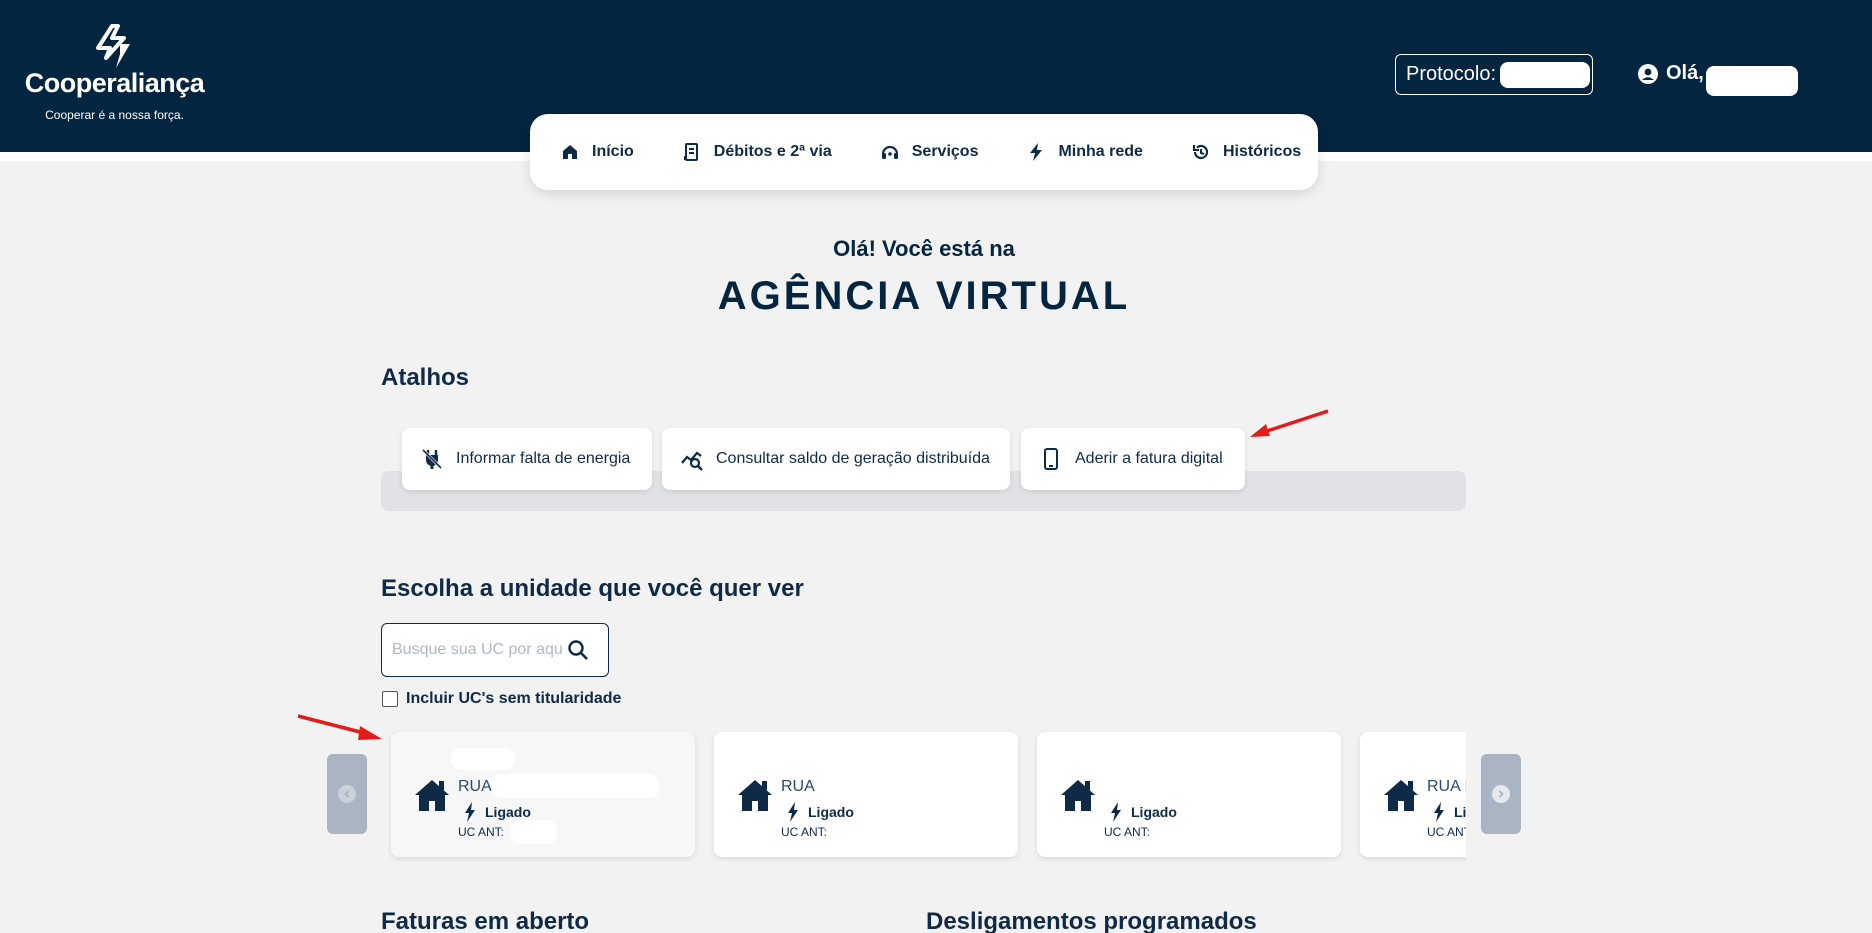 The image size is (1872, 933). I want to click on uc-search-box, so click(495, 650).